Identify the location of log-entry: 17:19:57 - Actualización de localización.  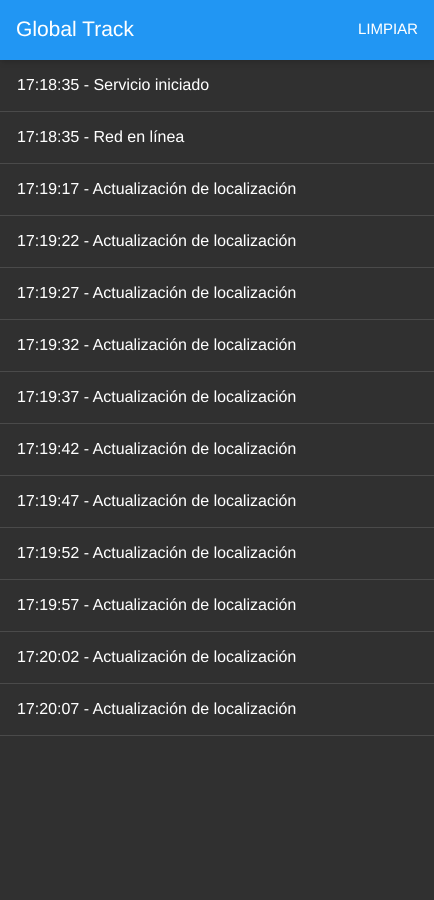
(217, 606).